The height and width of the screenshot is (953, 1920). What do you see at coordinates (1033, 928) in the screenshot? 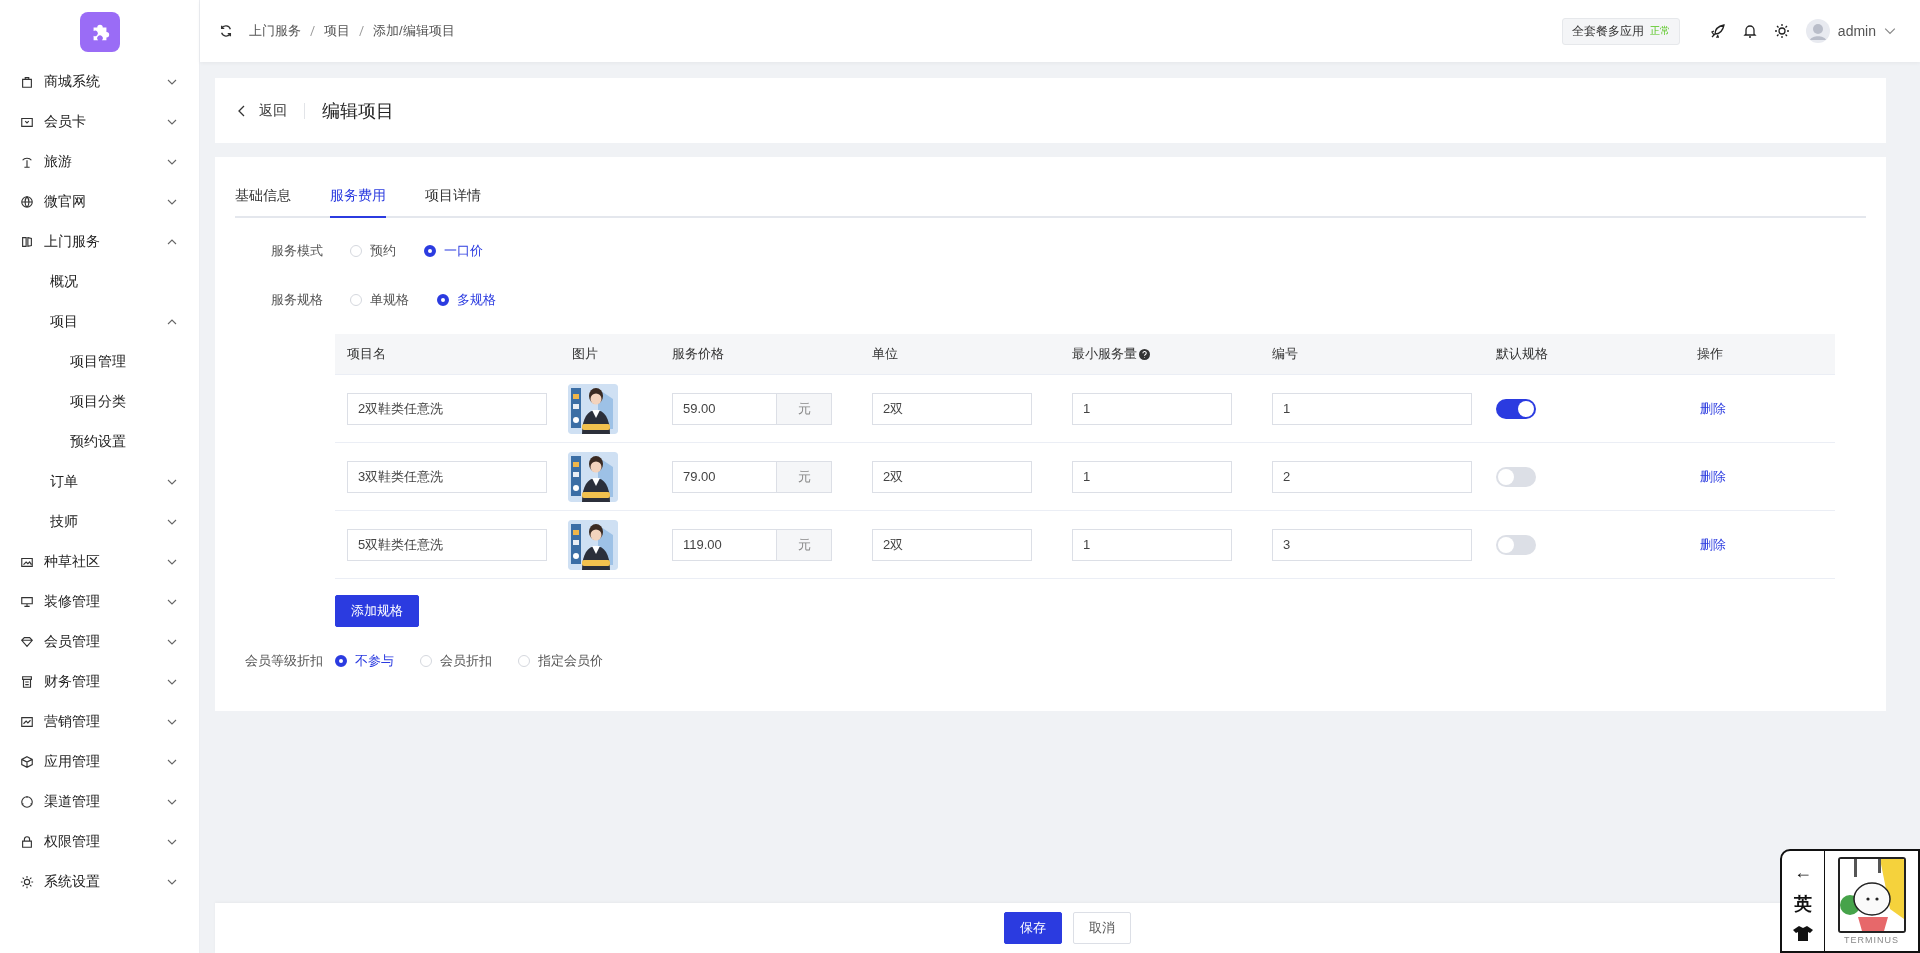
I see `save-button: 保存` at bounding box center [1033, 928].